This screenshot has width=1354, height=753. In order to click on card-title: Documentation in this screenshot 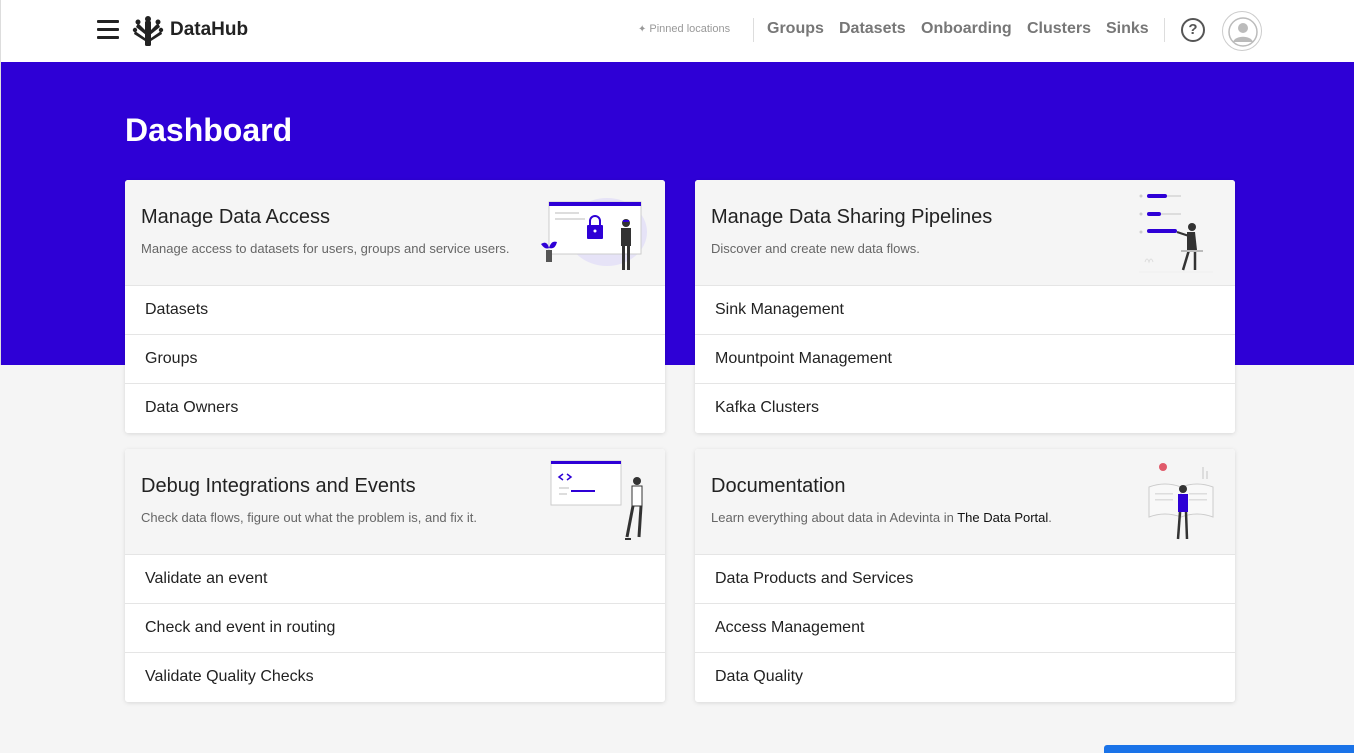, I will do `click(778, 486)`.